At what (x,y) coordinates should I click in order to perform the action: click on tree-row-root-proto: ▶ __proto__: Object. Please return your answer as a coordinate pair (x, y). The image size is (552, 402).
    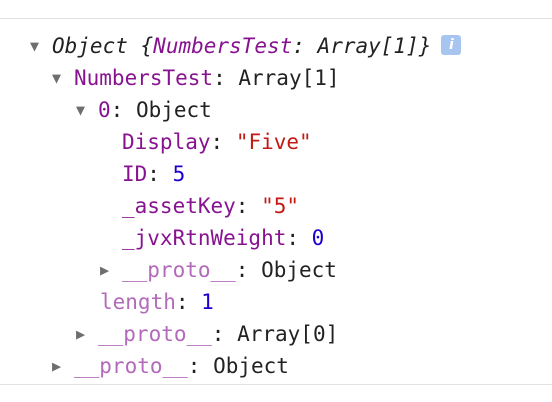
    Looking at the image, I should click on (170, 366).